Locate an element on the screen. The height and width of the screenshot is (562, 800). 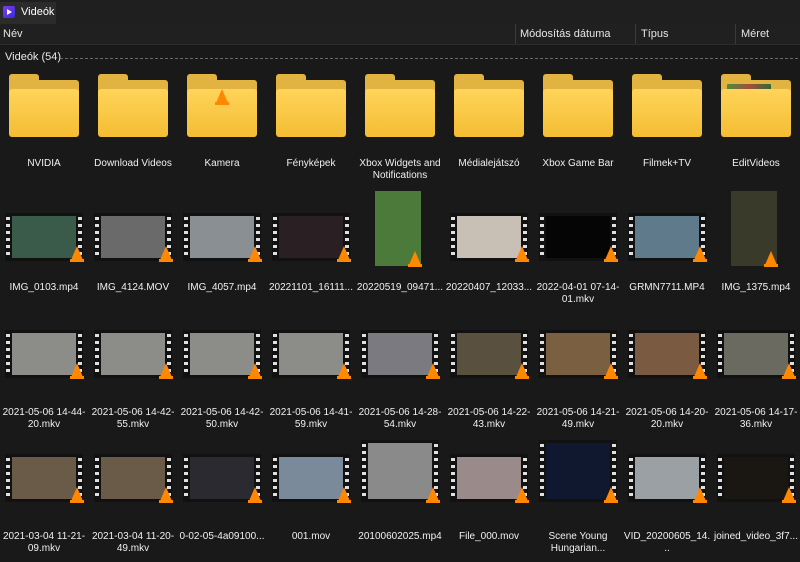
folder-item: EditVideos is located at coordinates (756, 128).